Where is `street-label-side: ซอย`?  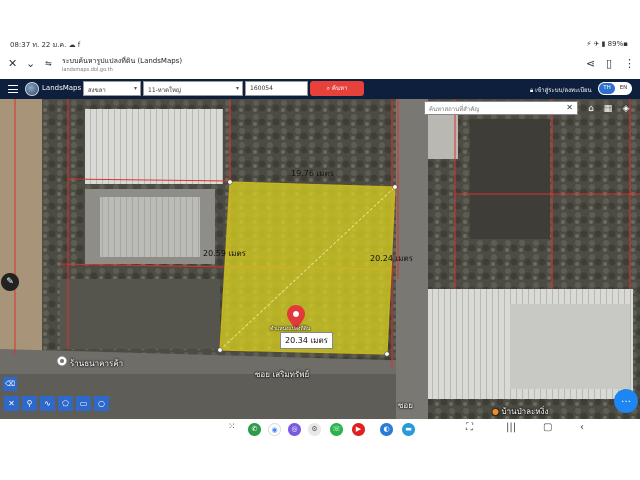
street-label-side: ซอย is located at coordinates (405, 405).